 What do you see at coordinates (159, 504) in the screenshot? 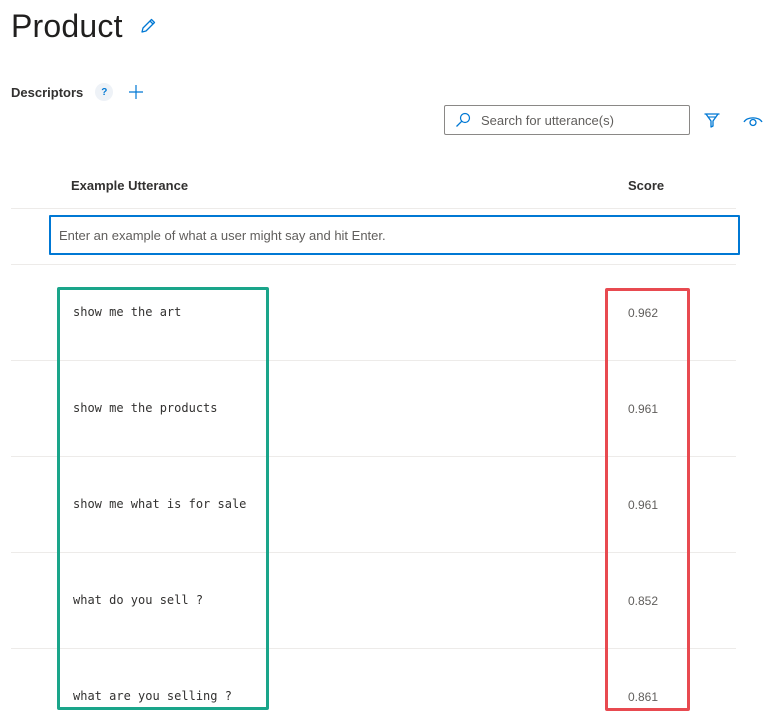
I see `utterance-text: show me what is for sale` at bounding box center [159, 504].